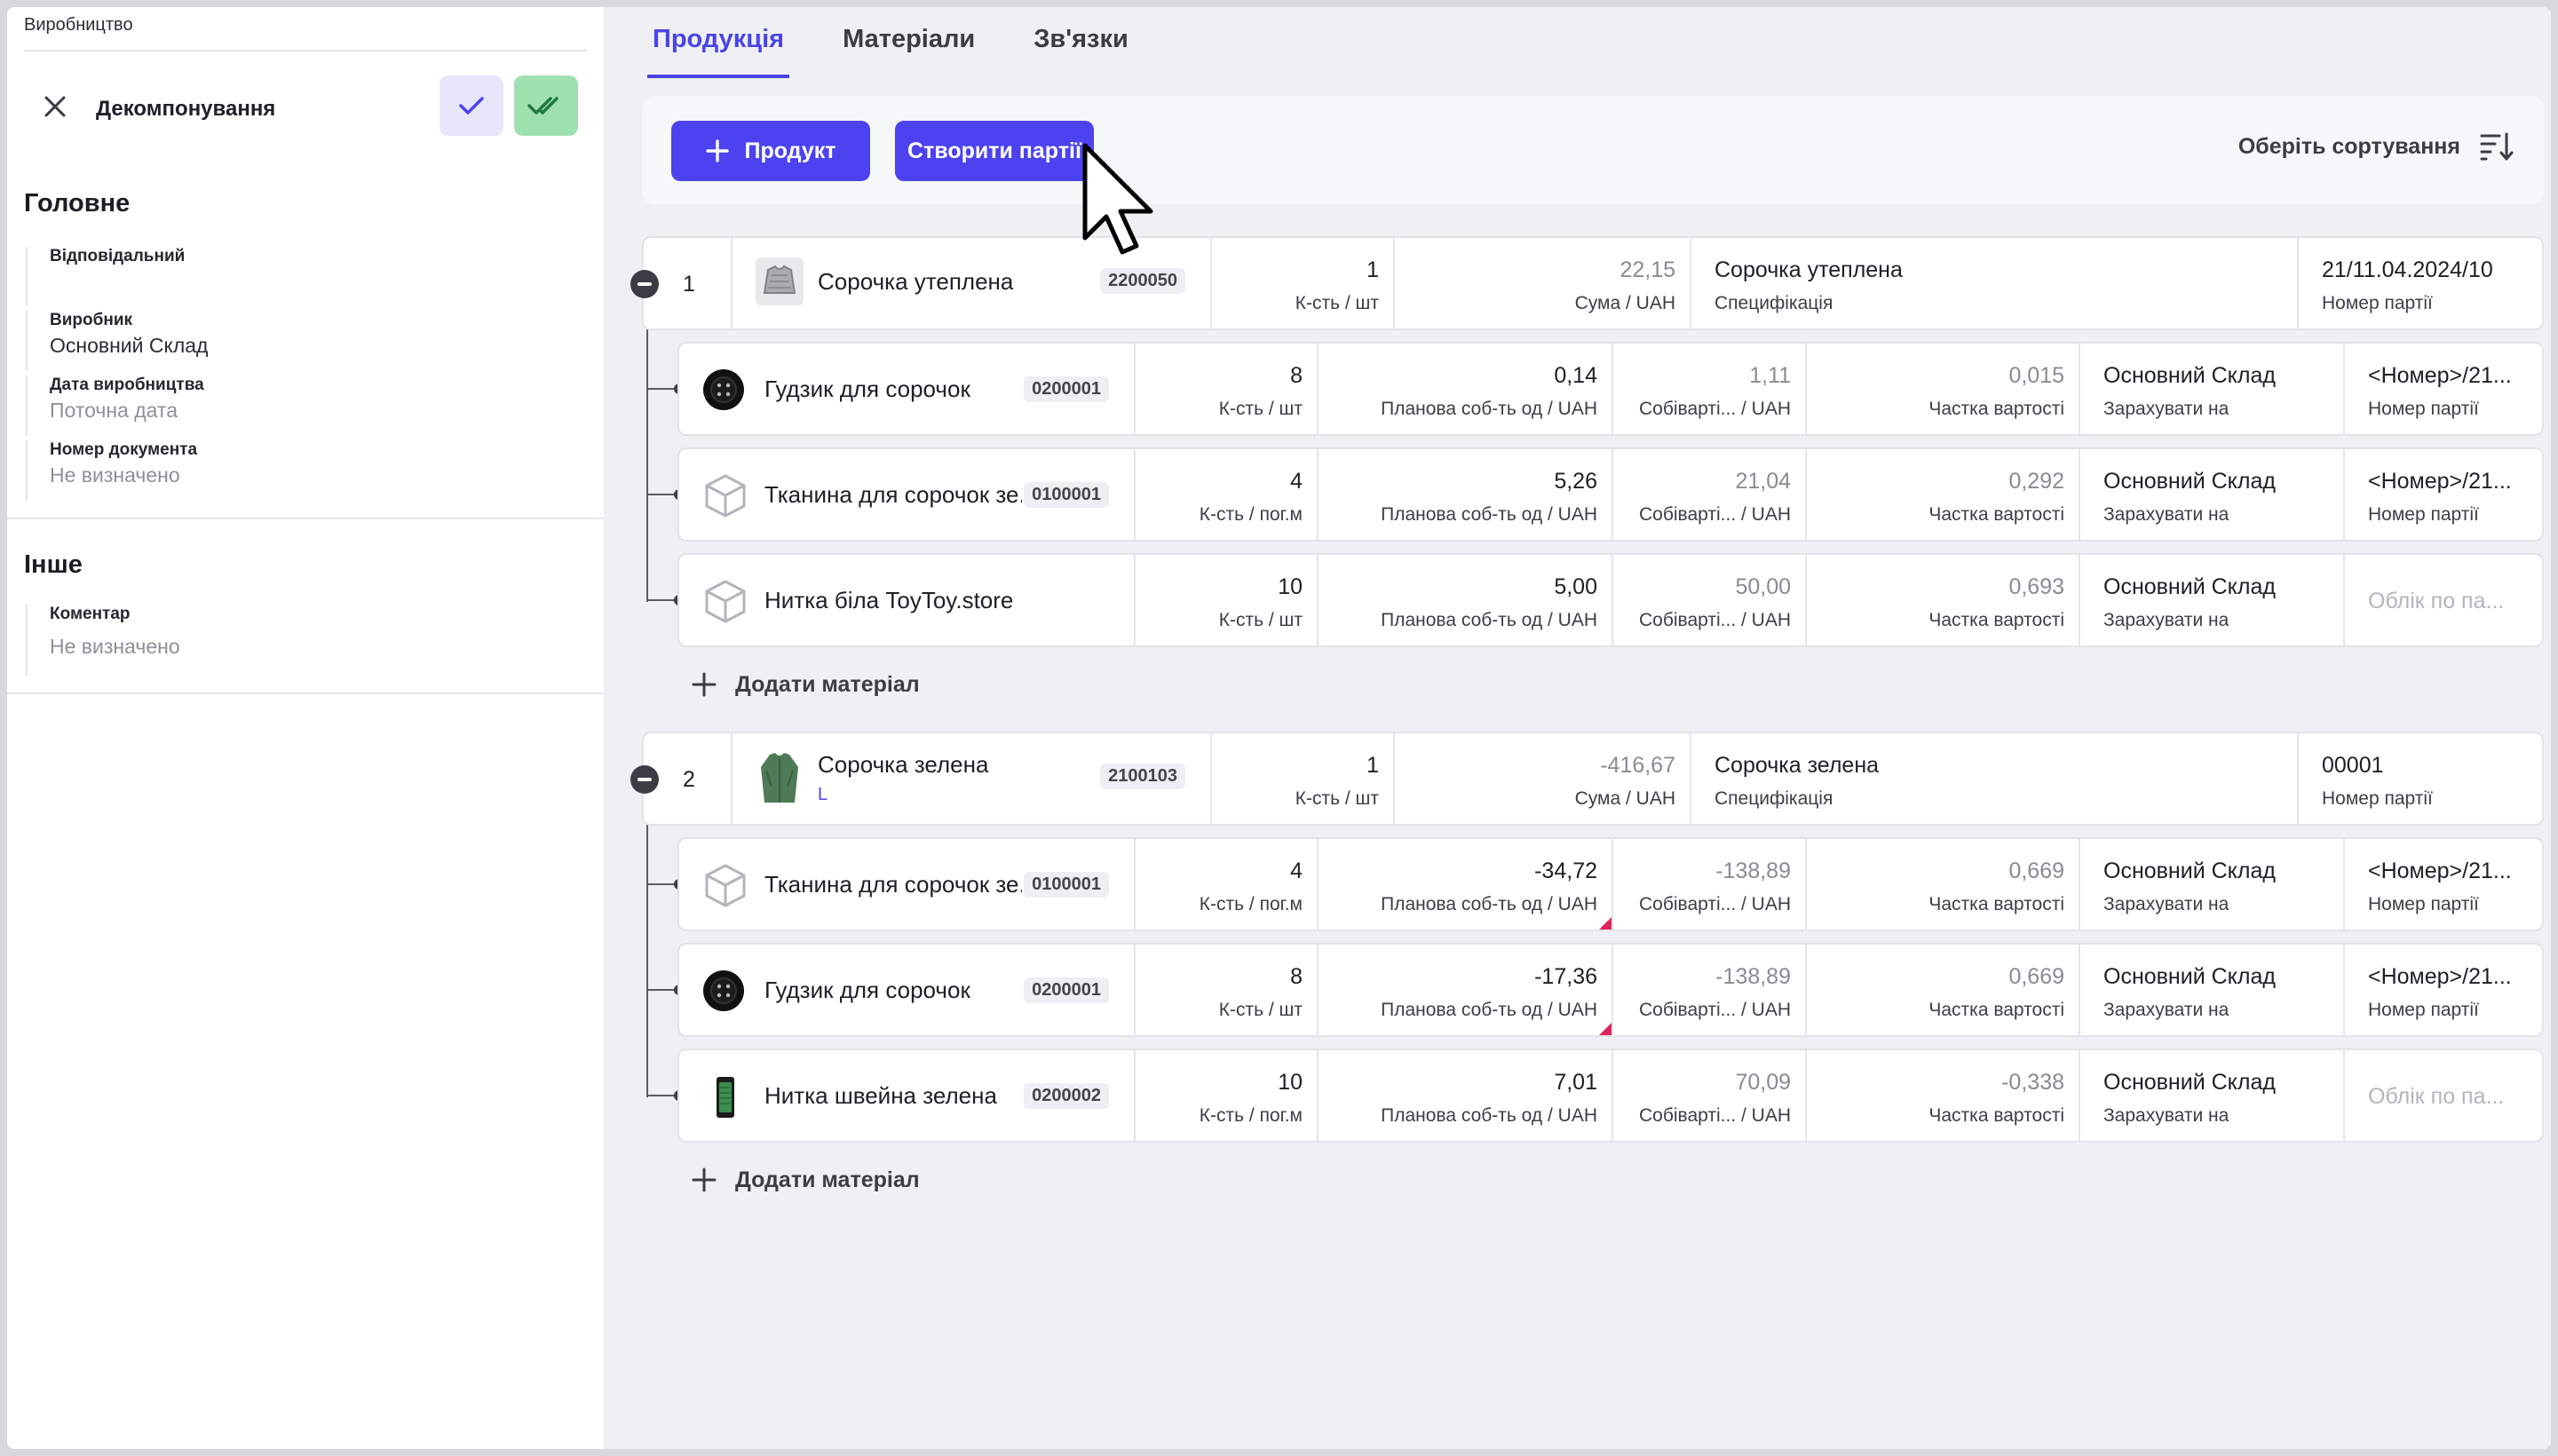 This screenshot has height=1456, width=2558. What do you see at coordinates (1708, 494) in the screenshot?
I see `cost-cell: 21,04 Собіварті... / UAH` at bounding box center [1708, 494].